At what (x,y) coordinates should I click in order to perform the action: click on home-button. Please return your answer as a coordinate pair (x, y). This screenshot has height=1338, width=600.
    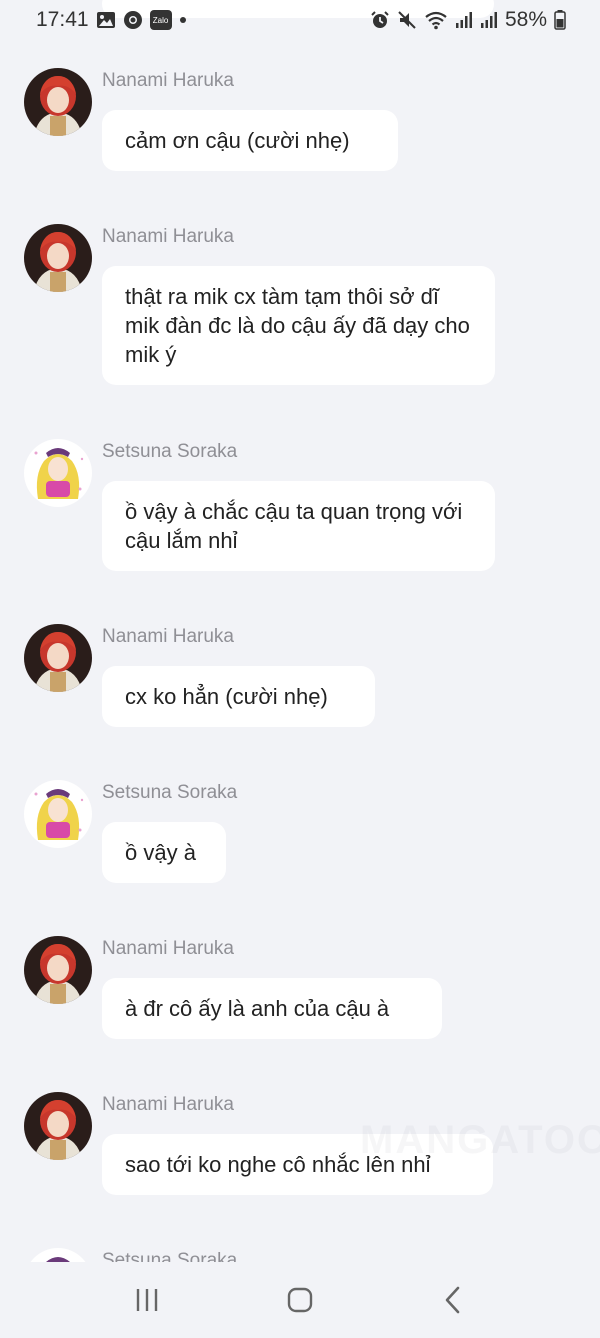
    Looking at the image, I should click on (300, 1300).